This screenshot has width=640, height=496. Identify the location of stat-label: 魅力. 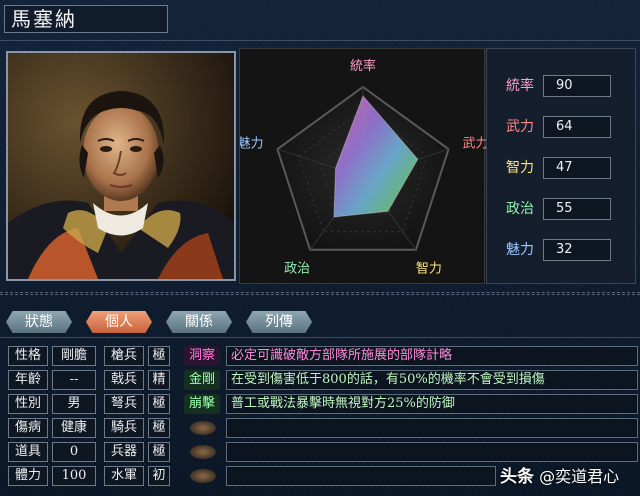
(520, 250).